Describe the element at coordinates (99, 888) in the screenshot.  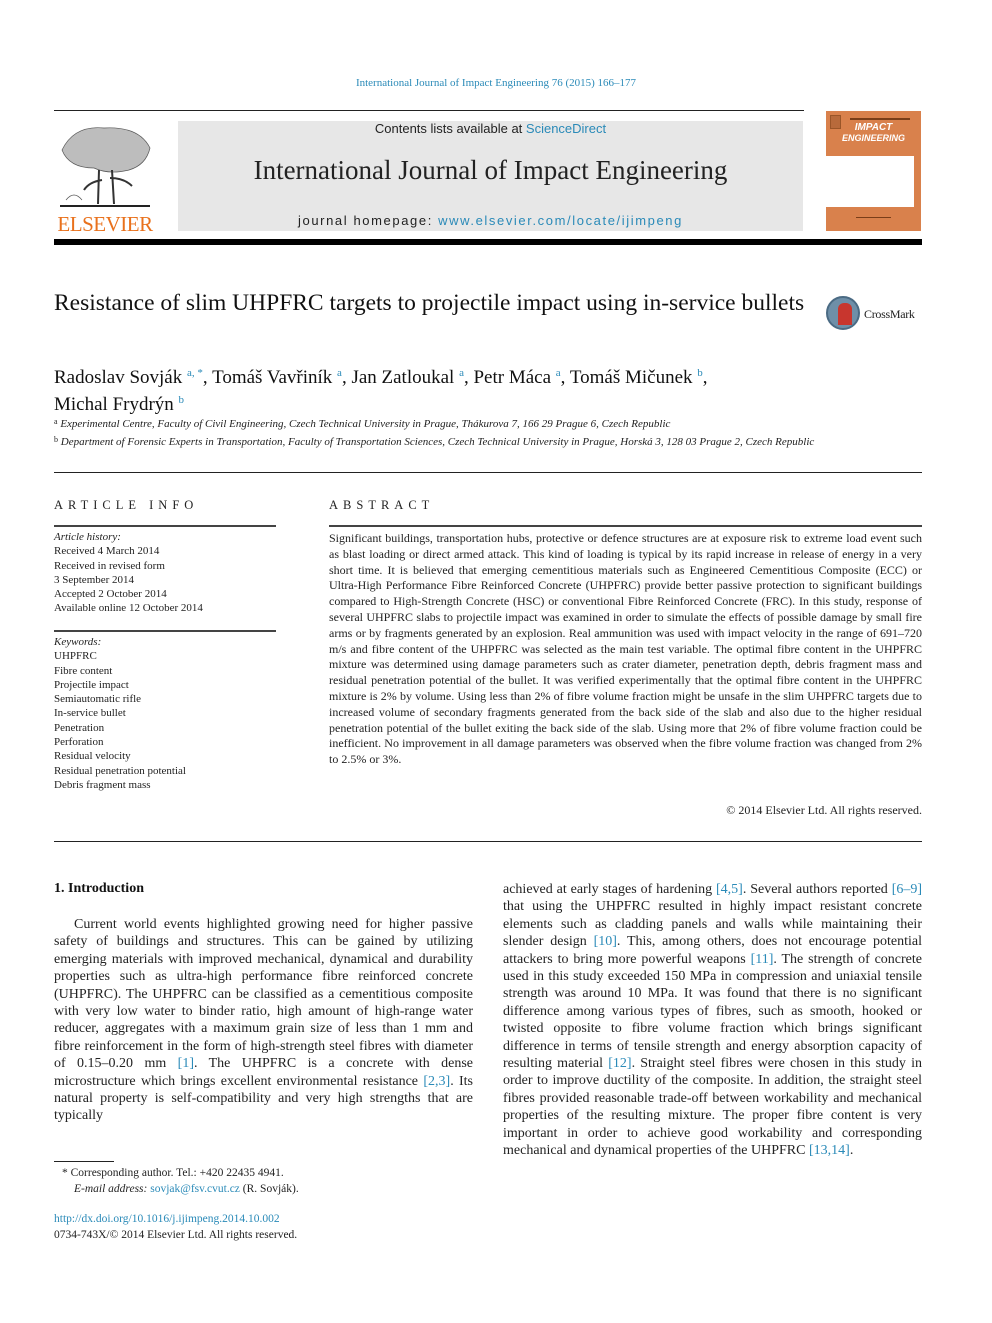
I see `section-heading-introduction: 1. Introduction` at that location.